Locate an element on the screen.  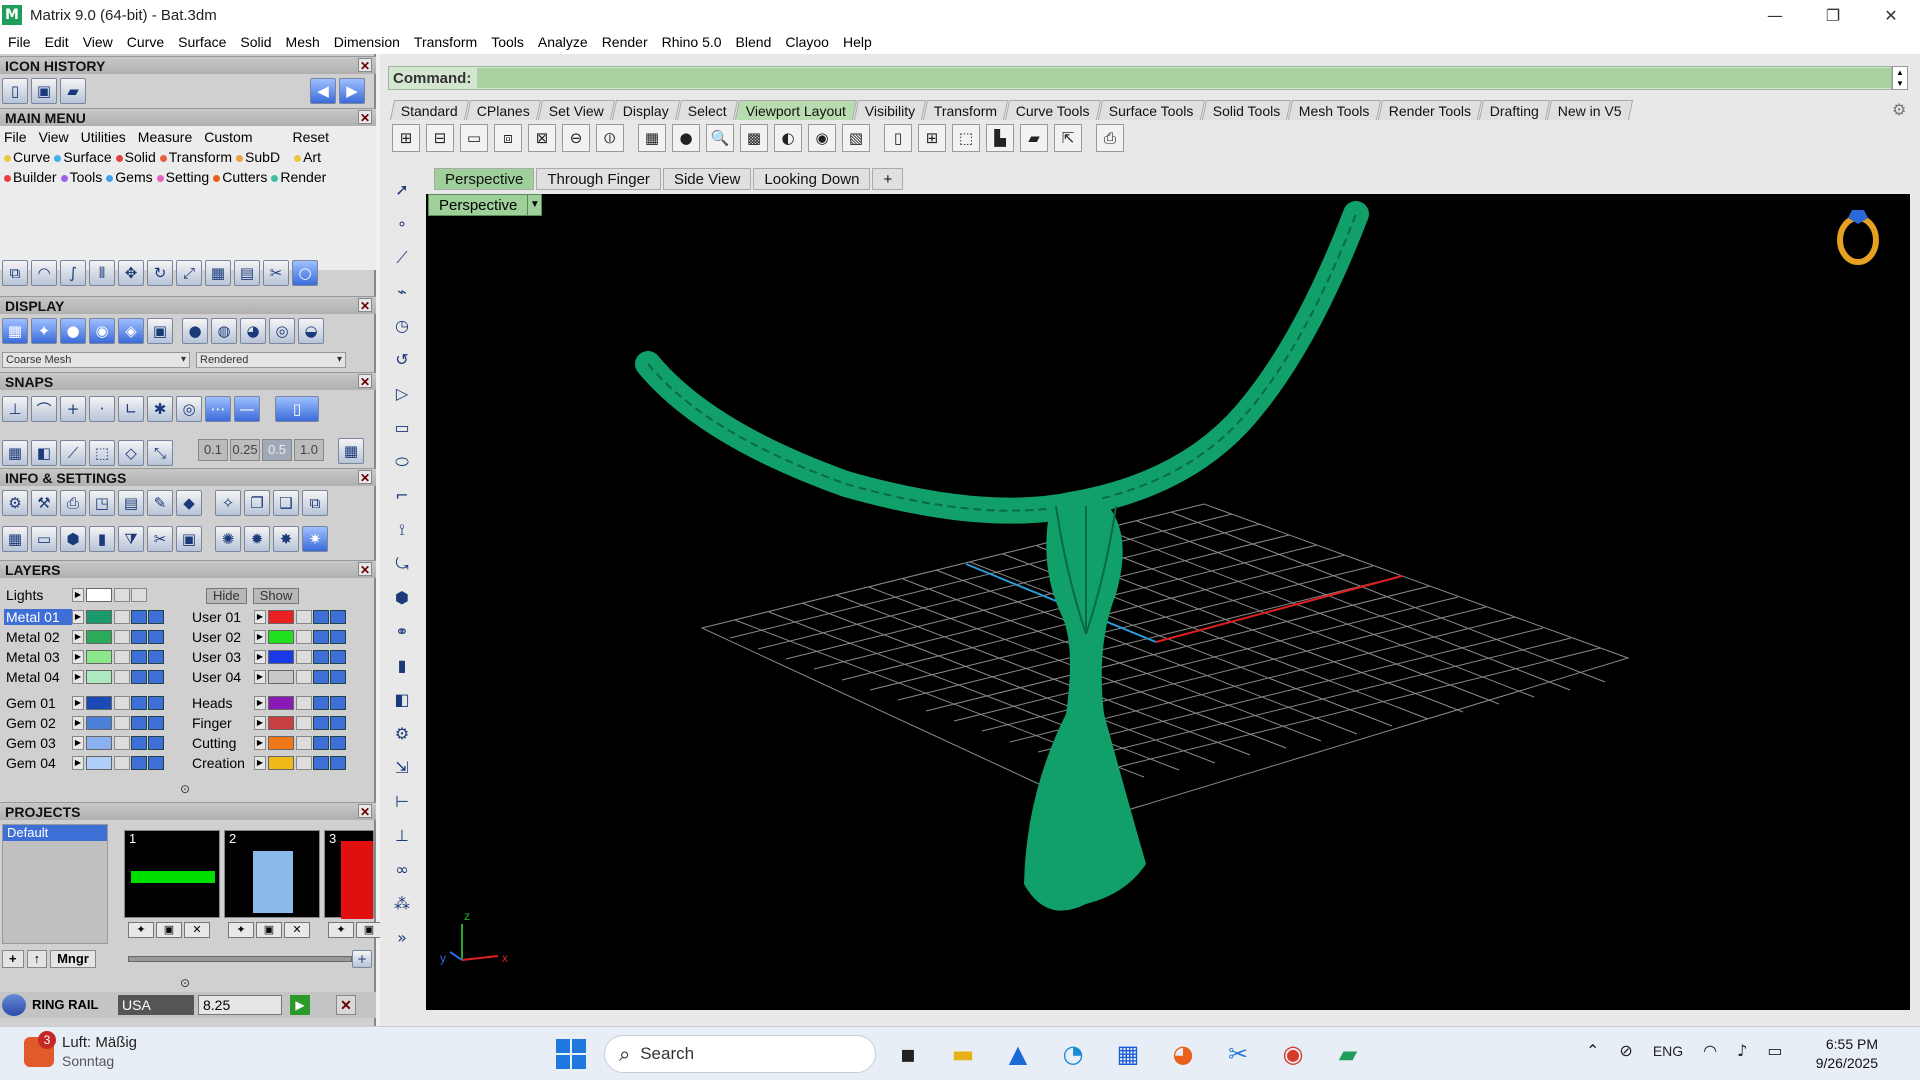
grid-toggle-icon: ▦ is located at coordinates (351, 451).